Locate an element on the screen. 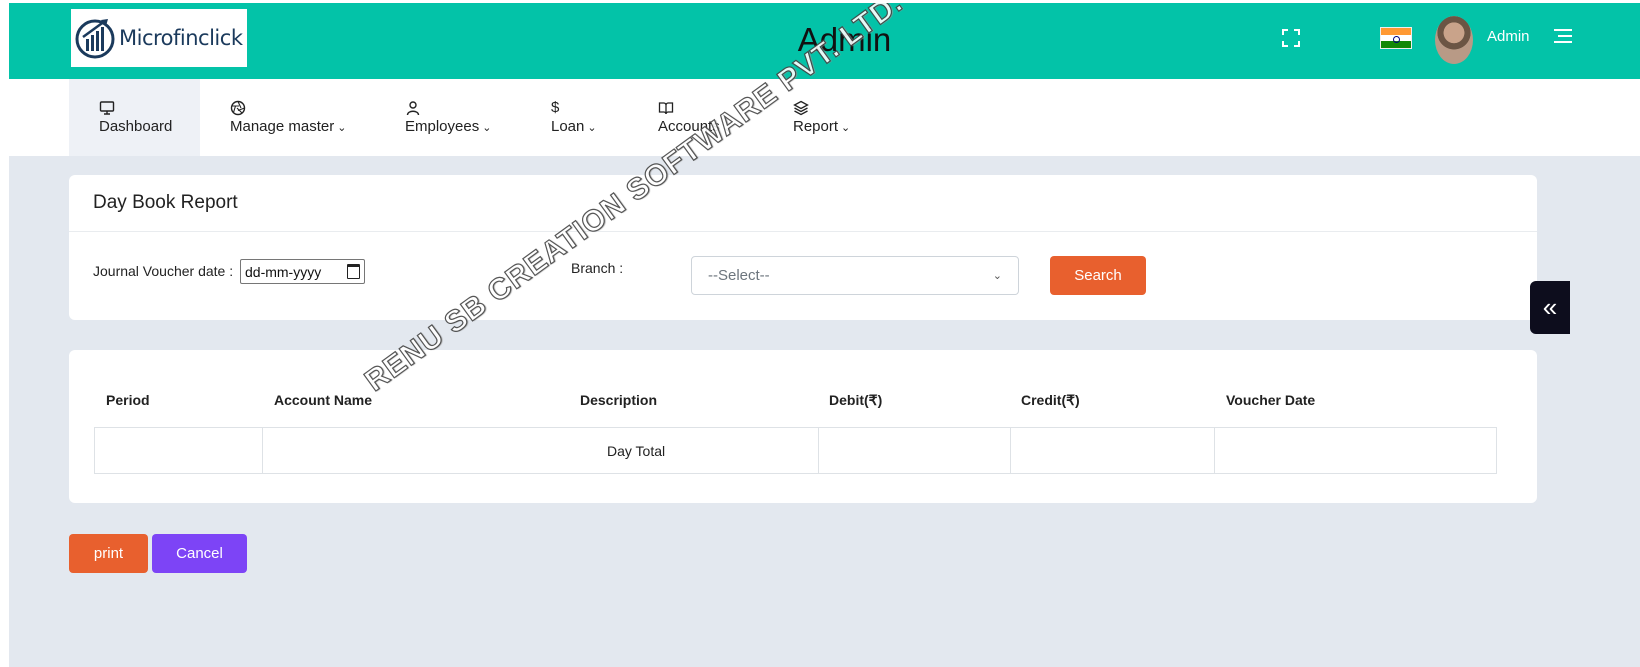  user-icon is located at coordinates (413, 108).